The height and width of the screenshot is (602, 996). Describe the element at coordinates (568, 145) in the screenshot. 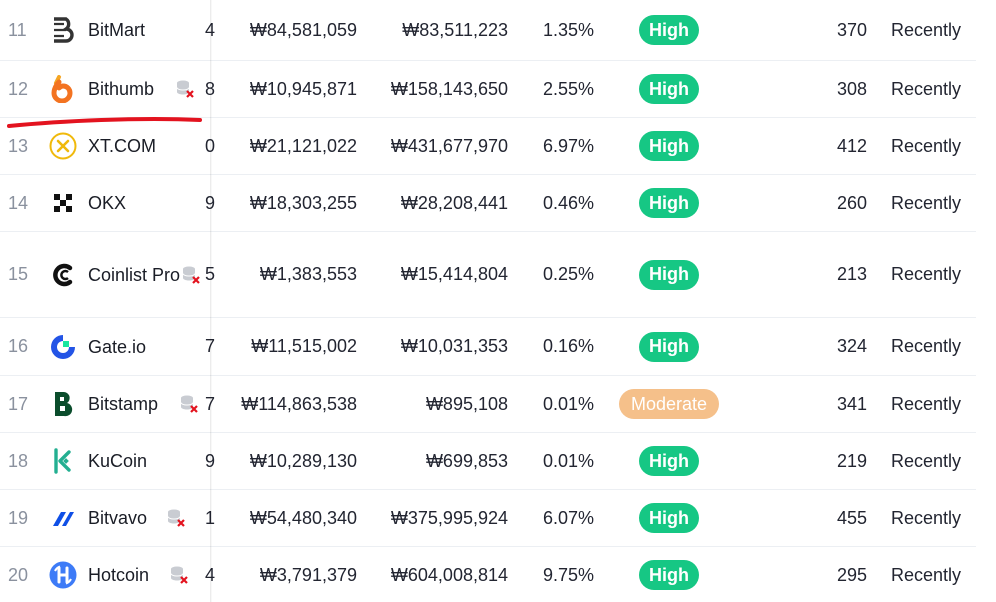

I see `volume-percent: 6.97%` at that location.